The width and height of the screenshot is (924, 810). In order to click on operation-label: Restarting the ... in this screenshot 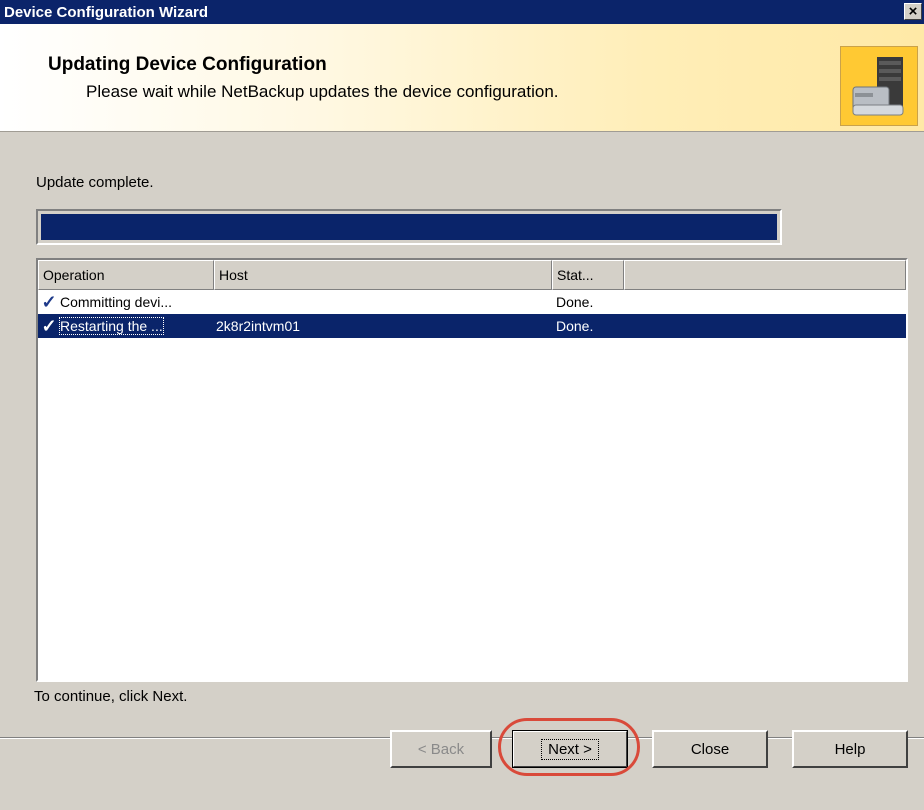, I will do `click(111, 326)`.